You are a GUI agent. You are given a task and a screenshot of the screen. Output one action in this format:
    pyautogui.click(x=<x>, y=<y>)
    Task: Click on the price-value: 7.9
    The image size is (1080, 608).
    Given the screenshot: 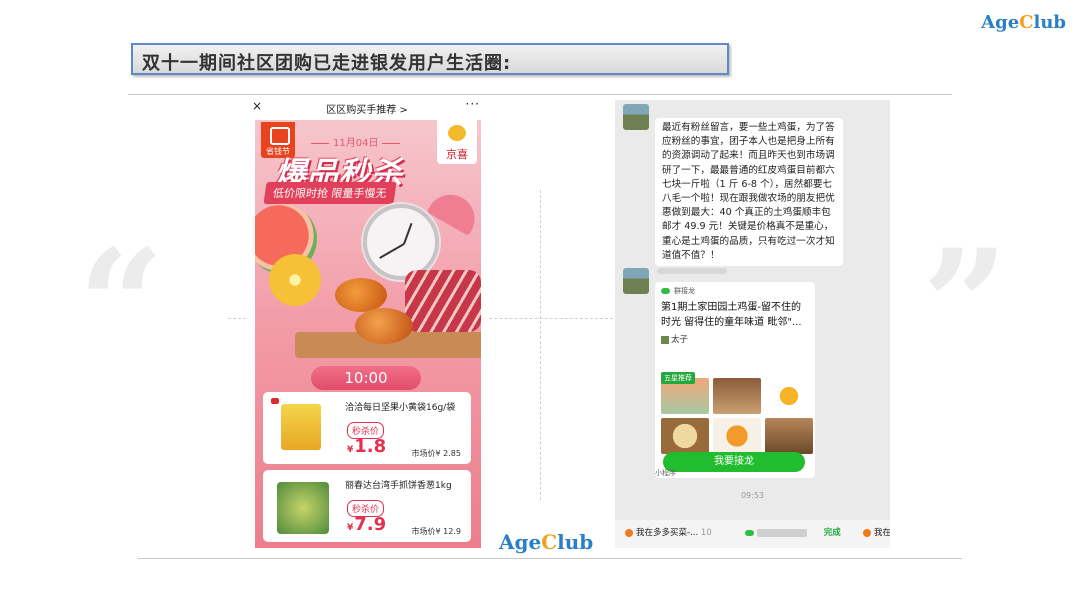 What is the action you would take?
    pyautogui.click(x=370, y=524)
    